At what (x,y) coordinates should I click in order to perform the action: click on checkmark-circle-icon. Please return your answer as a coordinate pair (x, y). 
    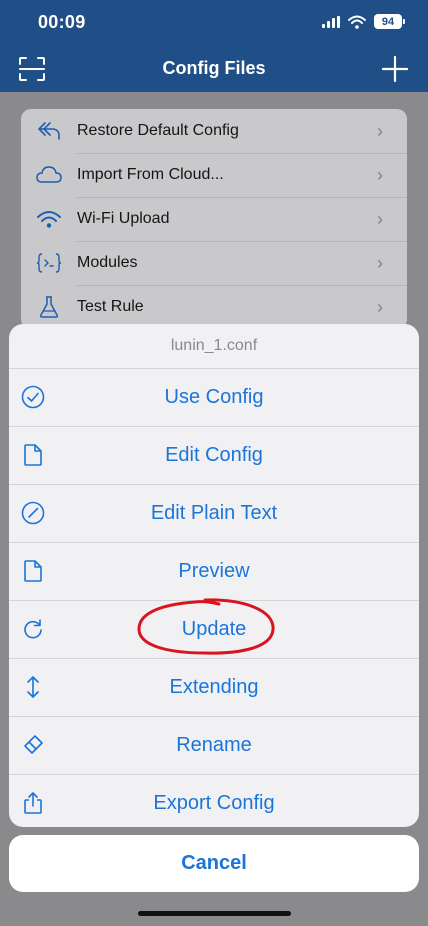
    Looking at the image, I should click on (33, 397).